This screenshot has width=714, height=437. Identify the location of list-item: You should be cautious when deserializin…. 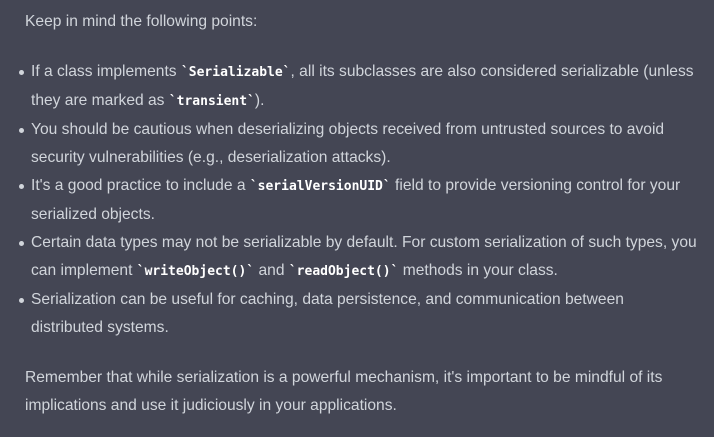
(358, 144).